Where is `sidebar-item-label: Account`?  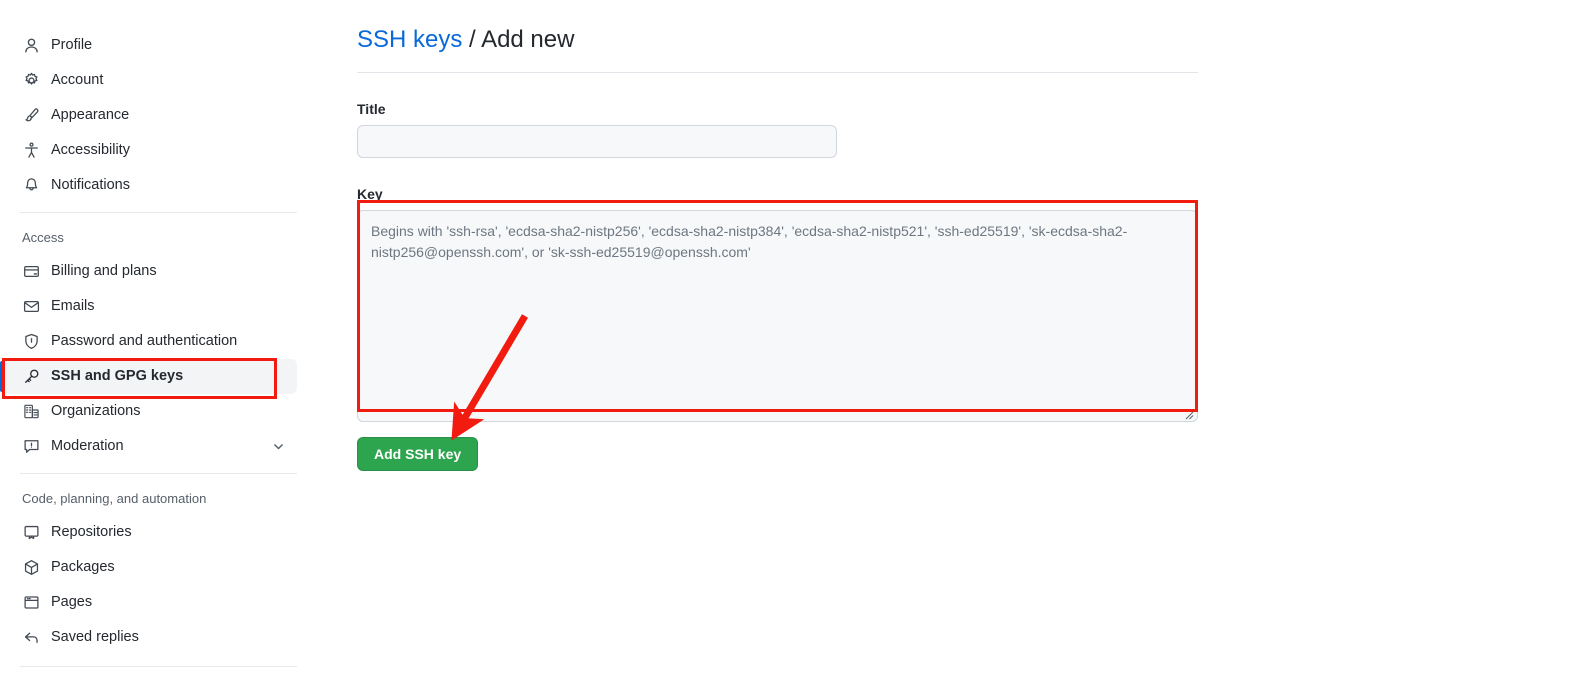 sidebar-item-label: Account is located at coordinates (77, 80).